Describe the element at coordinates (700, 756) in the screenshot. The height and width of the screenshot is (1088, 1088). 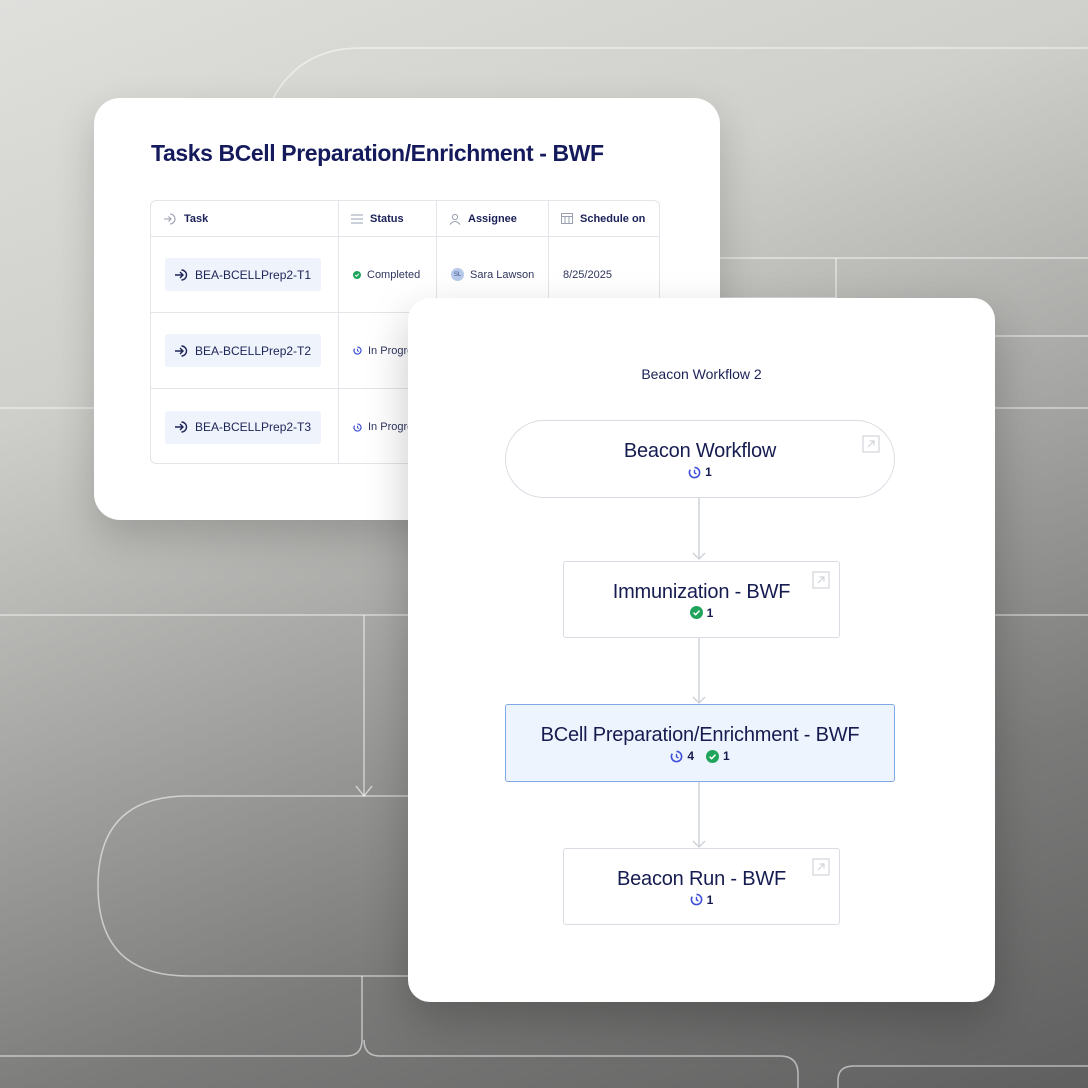
I see `node-counts: 4 1` at that location.